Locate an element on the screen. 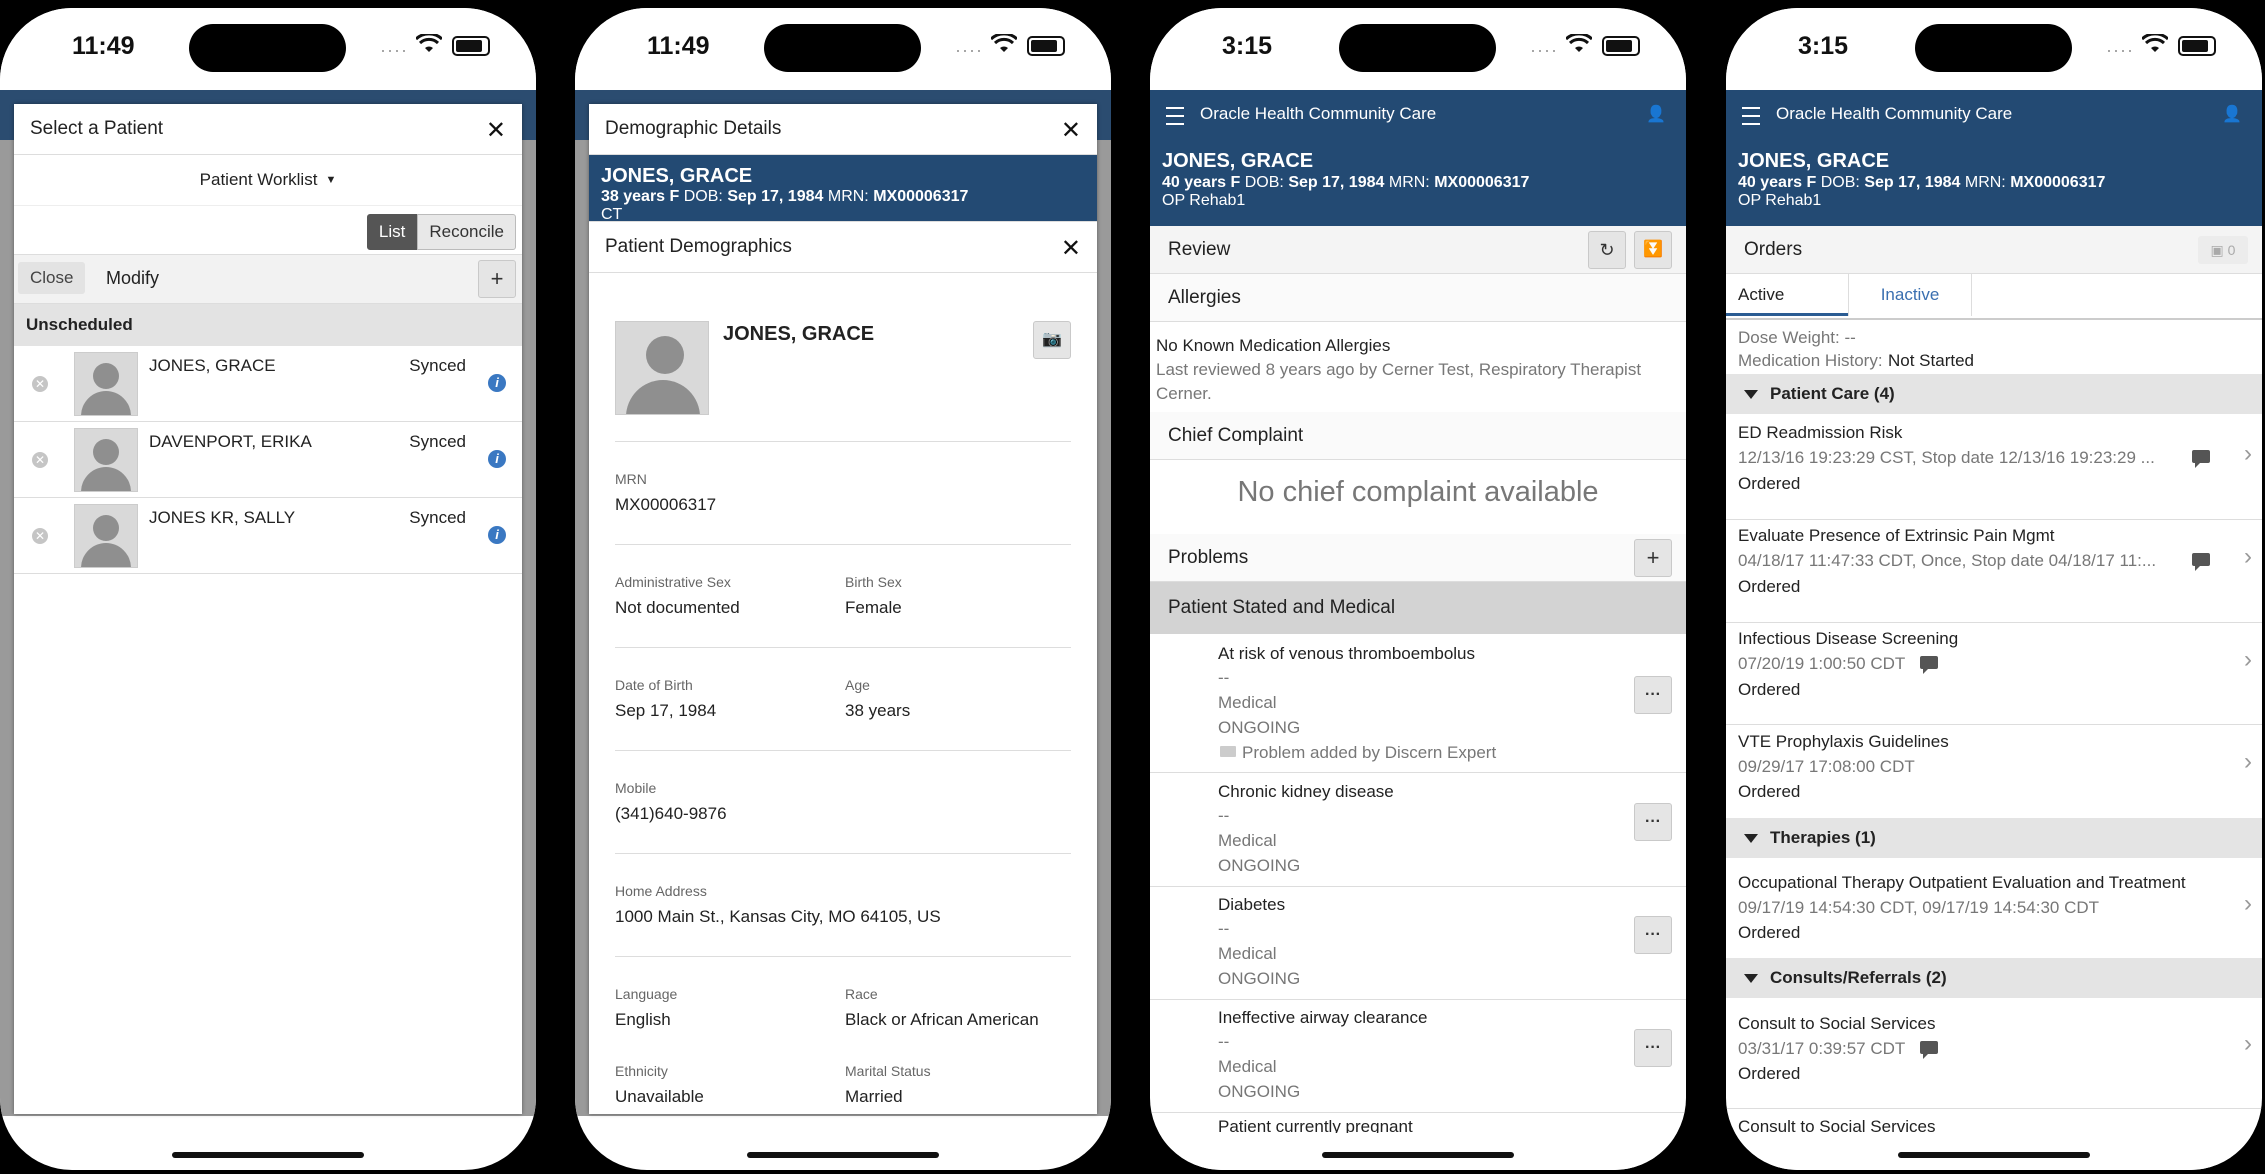  field-value: Black or African American is located at coordinates (942, 1019).